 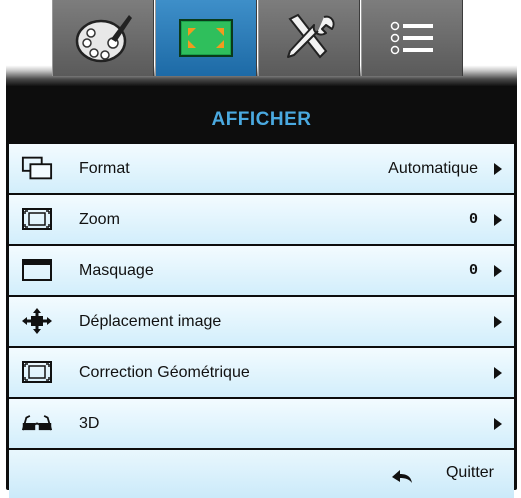 What do you see at coordinates (261, 372) in the screenshot?
I see `menu-item-geometric-correction: Correction Géométrique` at bounding box center [261, 372].